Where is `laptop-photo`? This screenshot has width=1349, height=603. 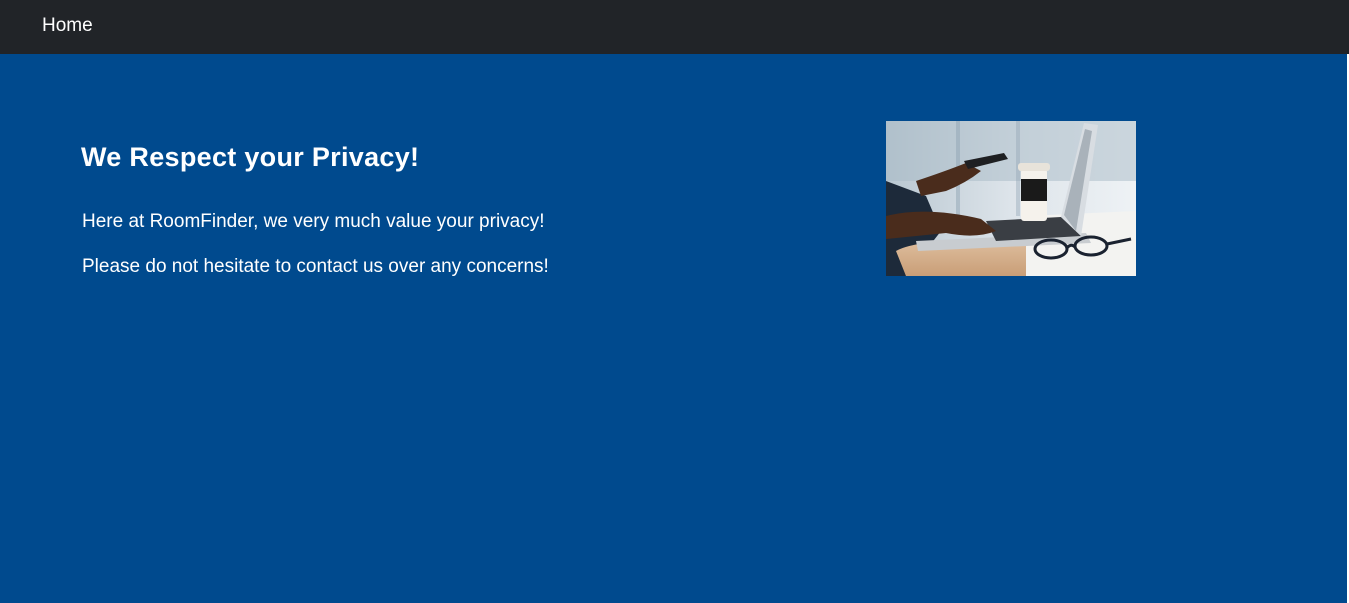
laptop-photo is located at coordinates (1011, 198).